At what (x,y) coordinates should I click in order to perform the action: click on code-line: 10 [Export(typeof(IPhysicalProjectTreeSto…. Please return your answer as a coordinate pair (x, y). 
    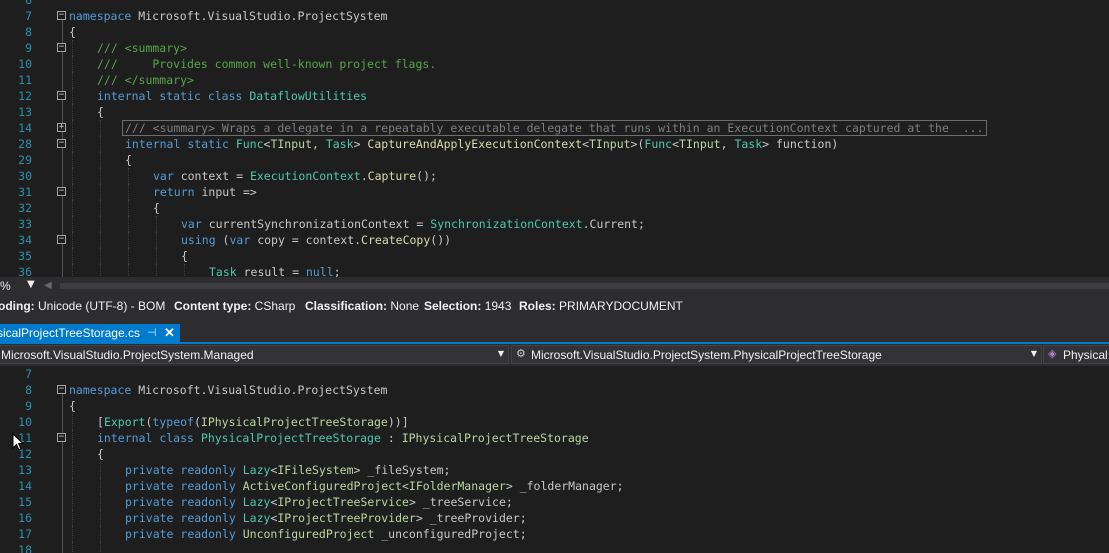
    Looking at the image, I should click on (554, 422).